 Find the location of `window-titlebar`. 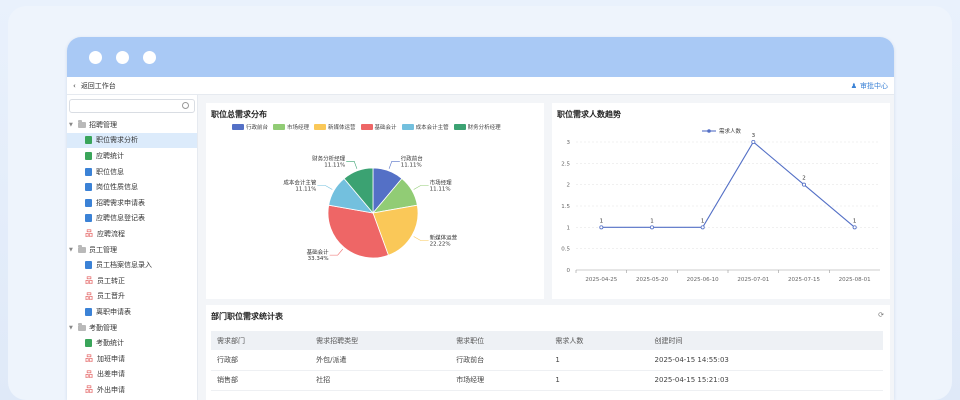

window-titlebar is located at coordinates (480, 57).